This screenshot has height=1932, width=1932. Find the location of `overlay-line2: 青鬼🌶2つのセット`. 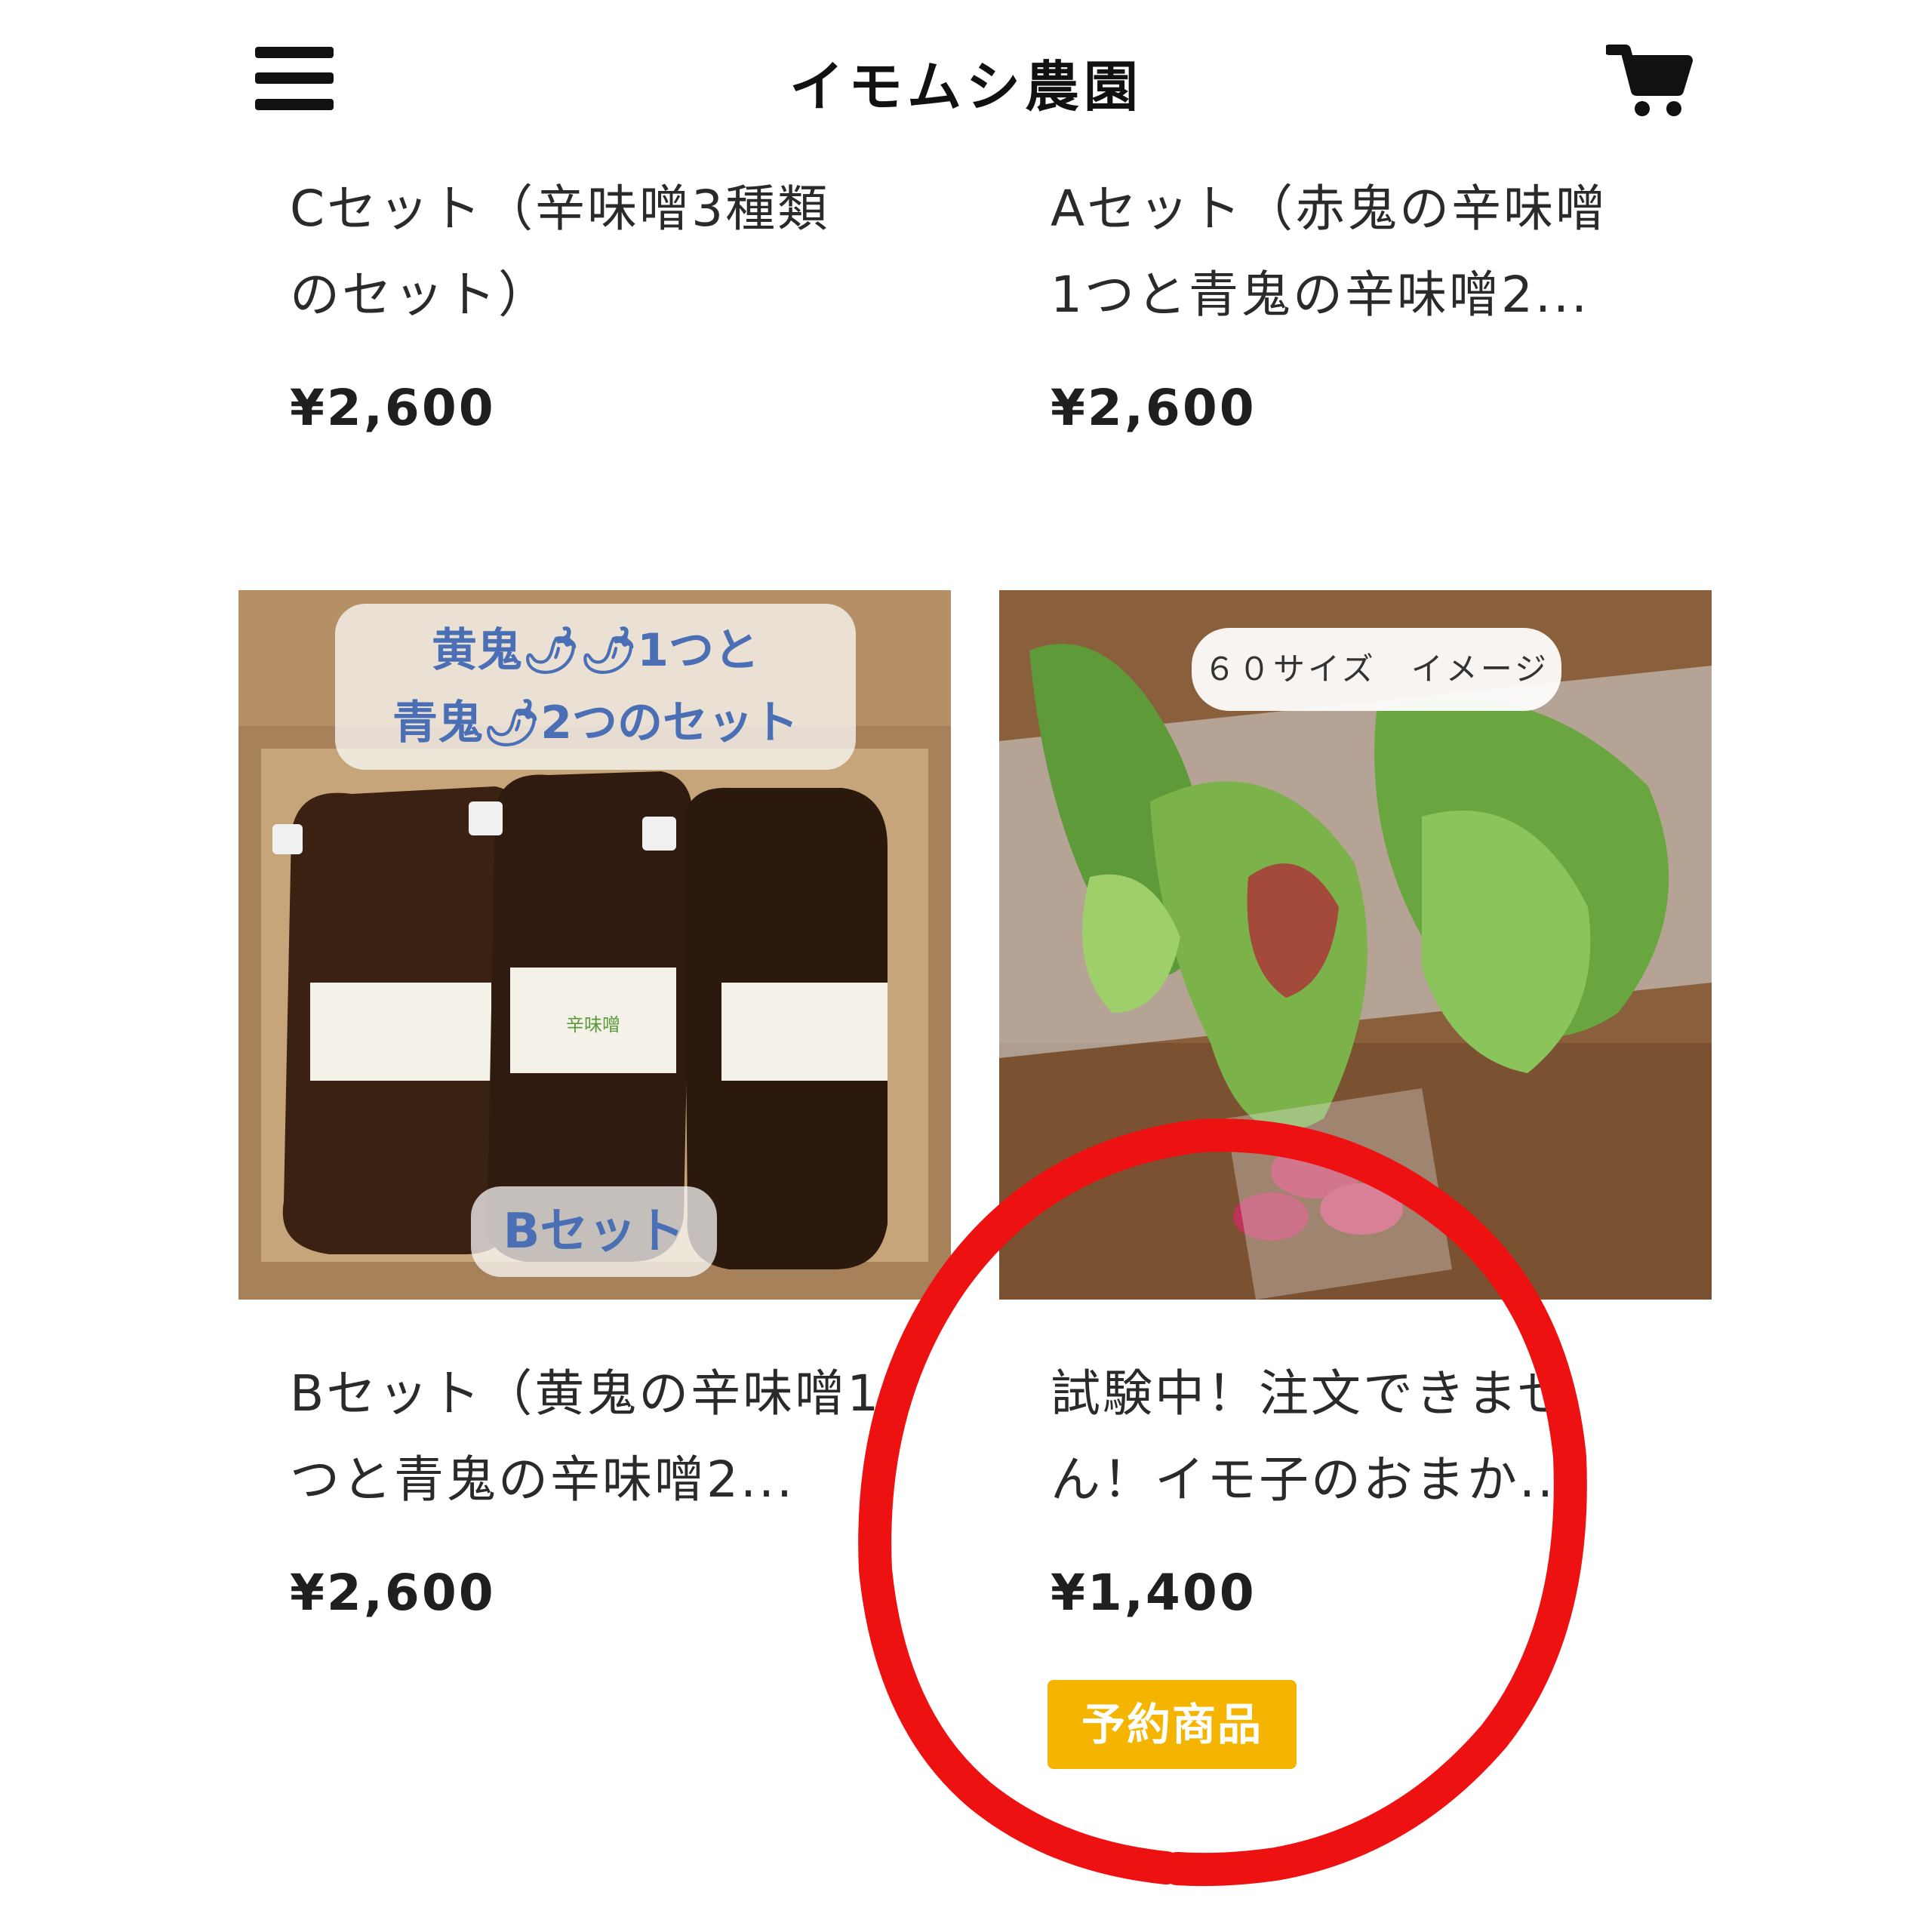

overlay-line2: 青鬼🌶2つのセット is located at coordinates (595, 723).